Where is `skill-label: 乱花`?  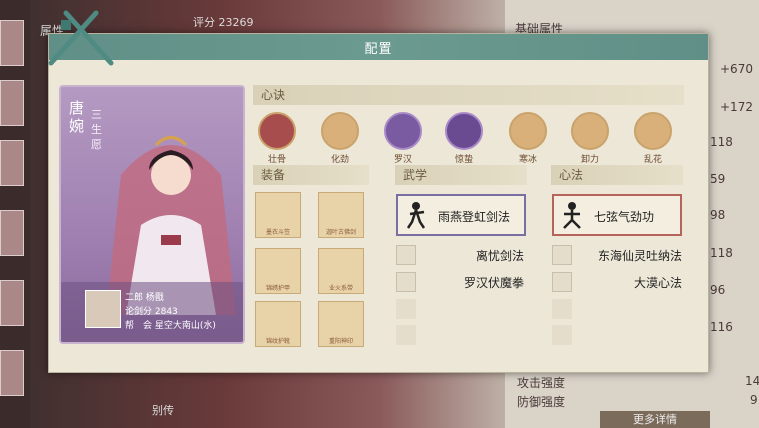
skill-label: 乱花 is located at coordinates (652, 160).